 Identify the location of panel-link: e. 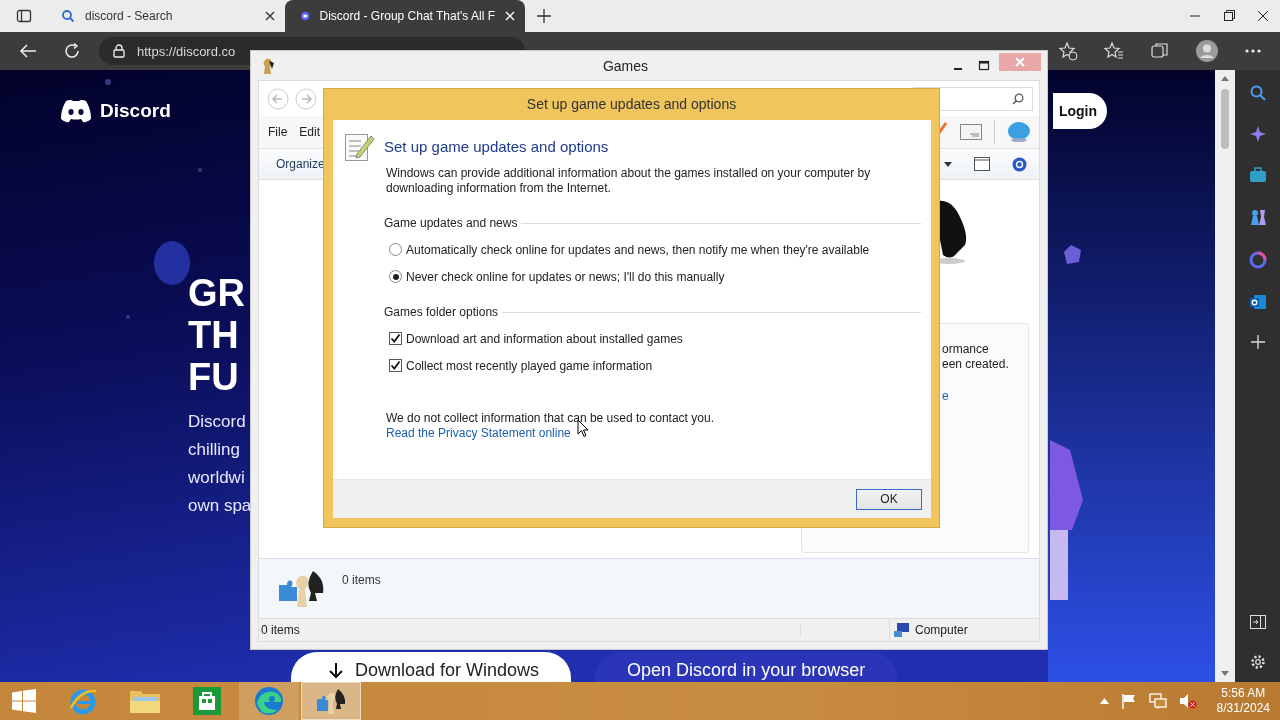
(945, 396).